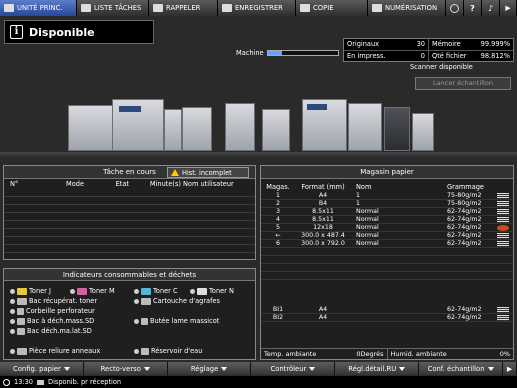  Describe the element at coordinates (387, 212) in the screenshot. I see `paper-tray-row: 3 8.5x11 Normal 62-74g/m2` at that location.